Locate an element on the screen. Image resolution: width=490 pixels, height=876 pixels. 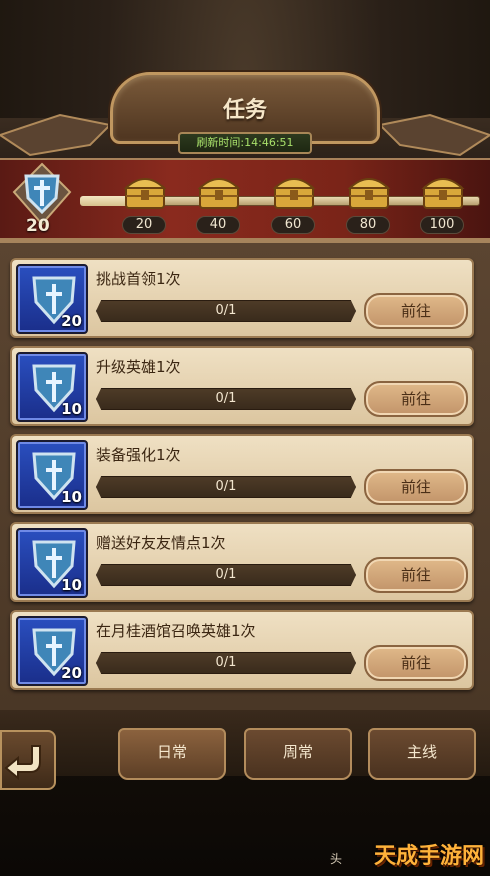
task-row: 10 升级英雄1次 0/1 前往 is located at coordinates (242, 386).